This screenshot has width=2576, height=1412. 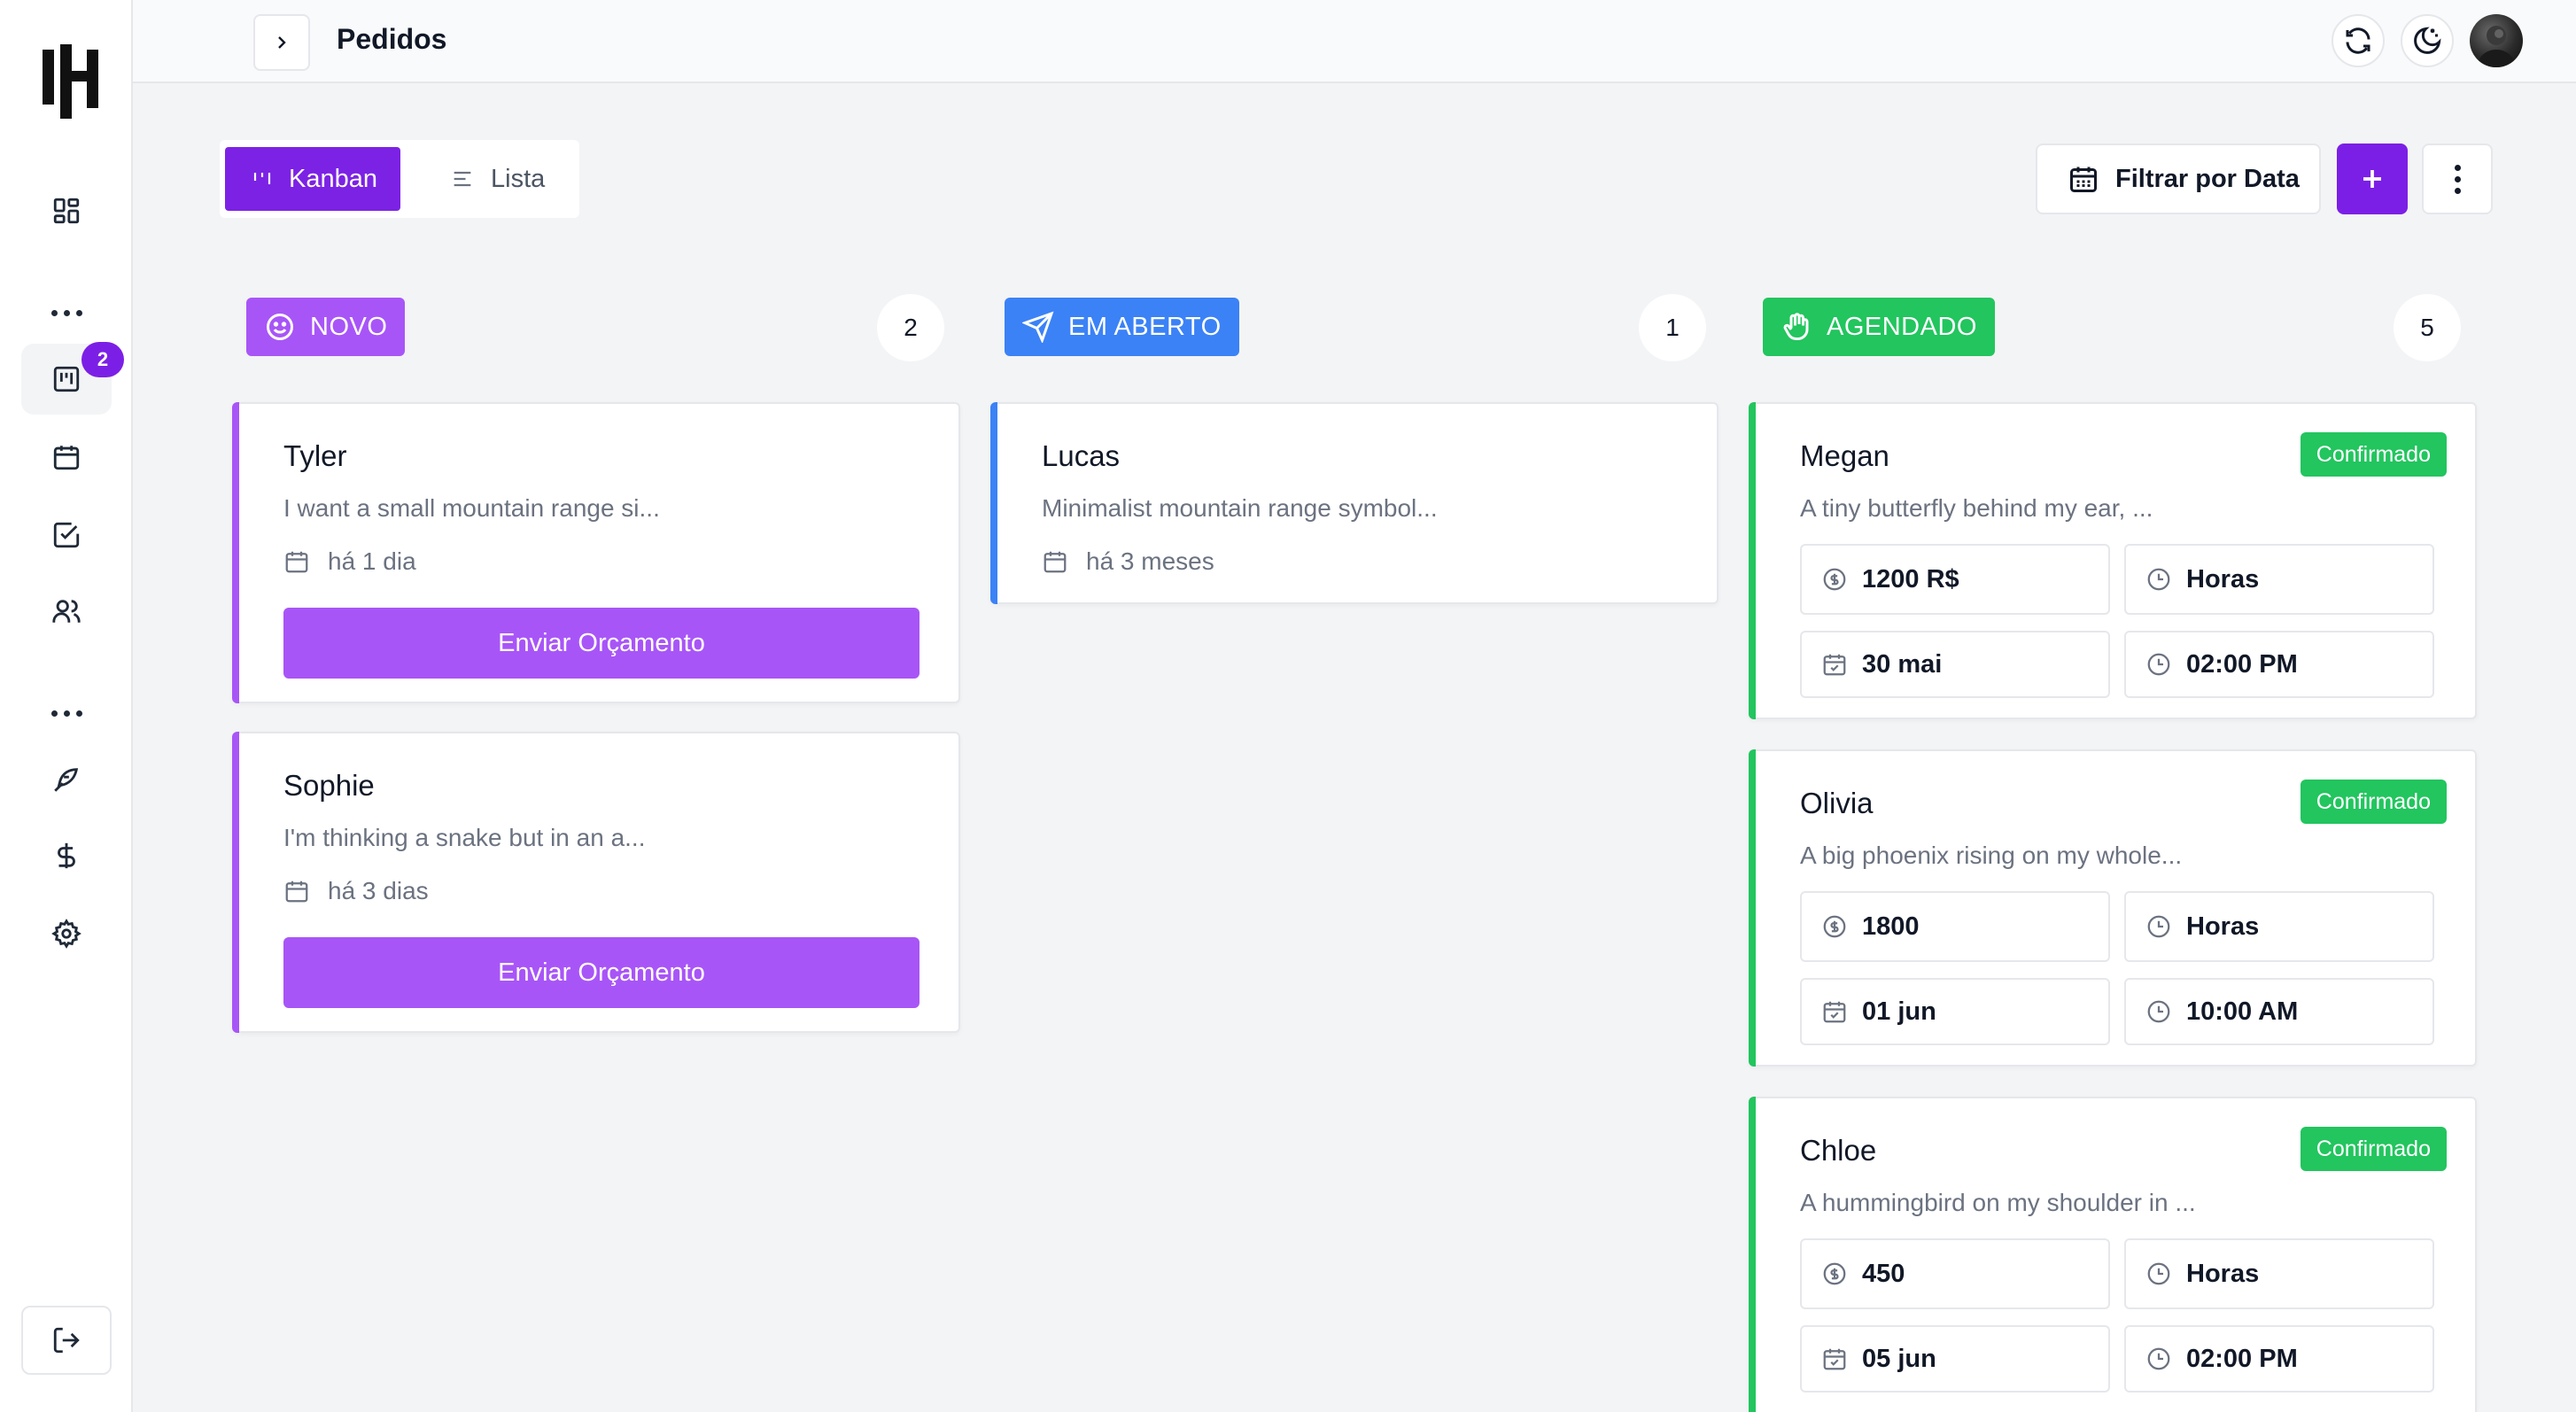 I want to click on plus-icon, so click(x=2372, y=179).